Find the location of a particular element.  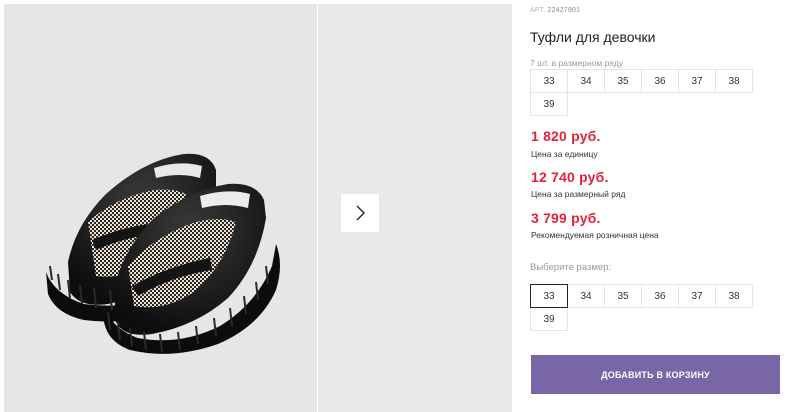

size-row-note: 7 шт. в размерном ряду is located at coordinates (577, 63).